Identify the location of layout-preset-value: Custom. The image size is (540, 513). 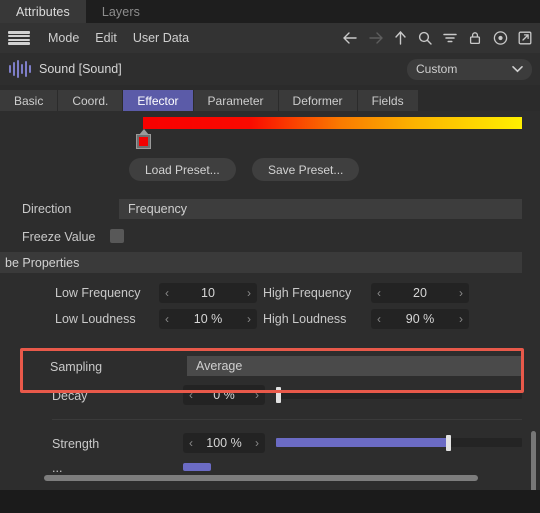
(437, 69).